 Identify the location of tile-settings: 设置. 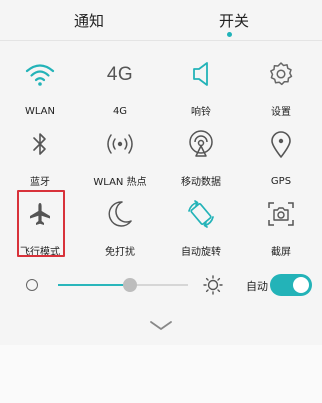
(281, 83).